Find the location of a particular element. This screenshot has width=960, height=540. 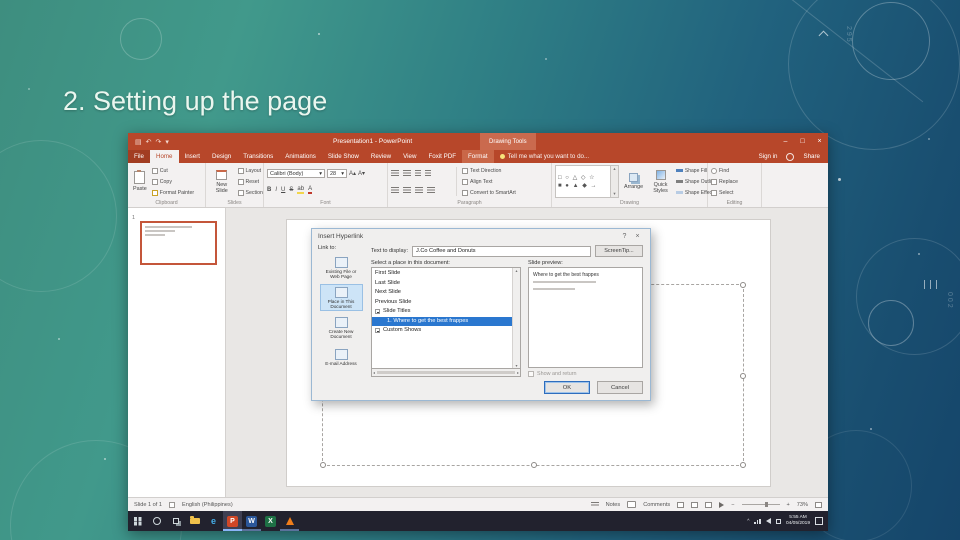

fit-slide-icon is located at coordinates (818, 504).